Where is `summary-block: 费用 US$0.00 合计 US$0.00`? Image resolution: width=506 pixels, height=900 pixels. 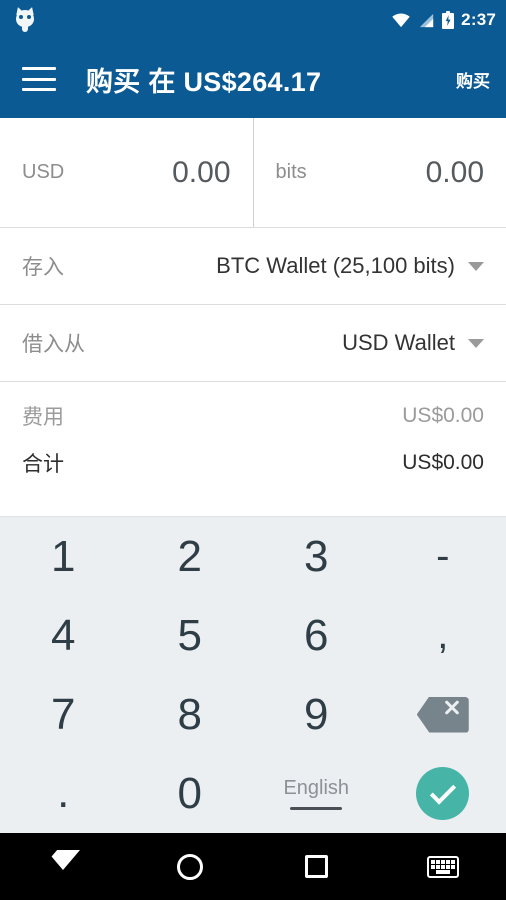
summary-block: 费用 US$0.00 合计 US$0.00 is located at coordinates (253, 434).